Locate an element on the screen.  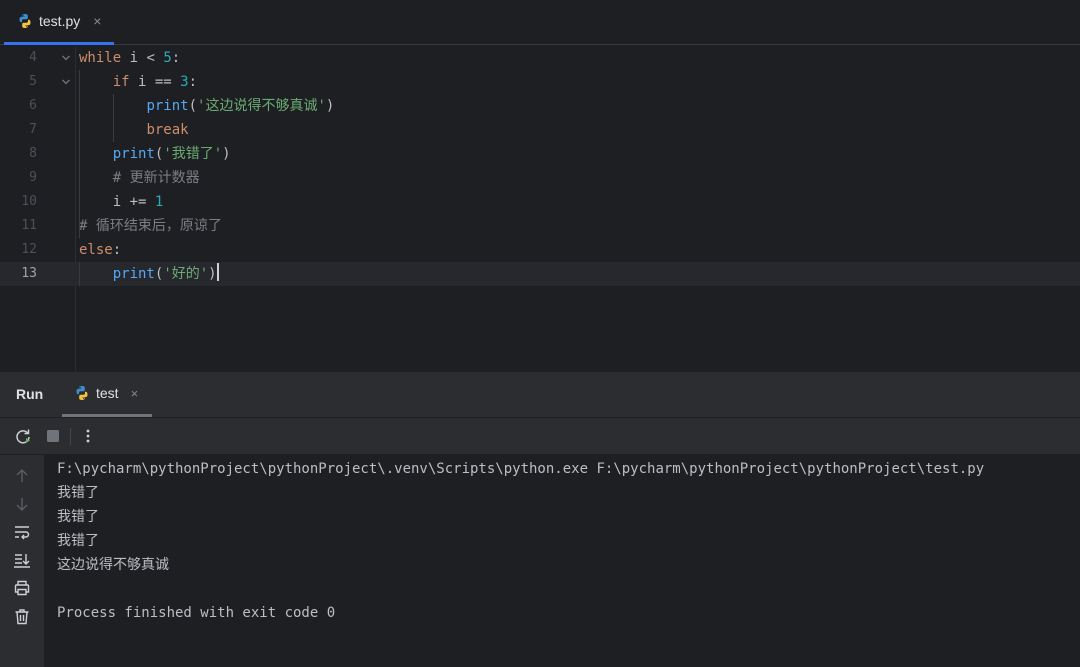
console-side-toolbar is located at coordinates (22, 561).